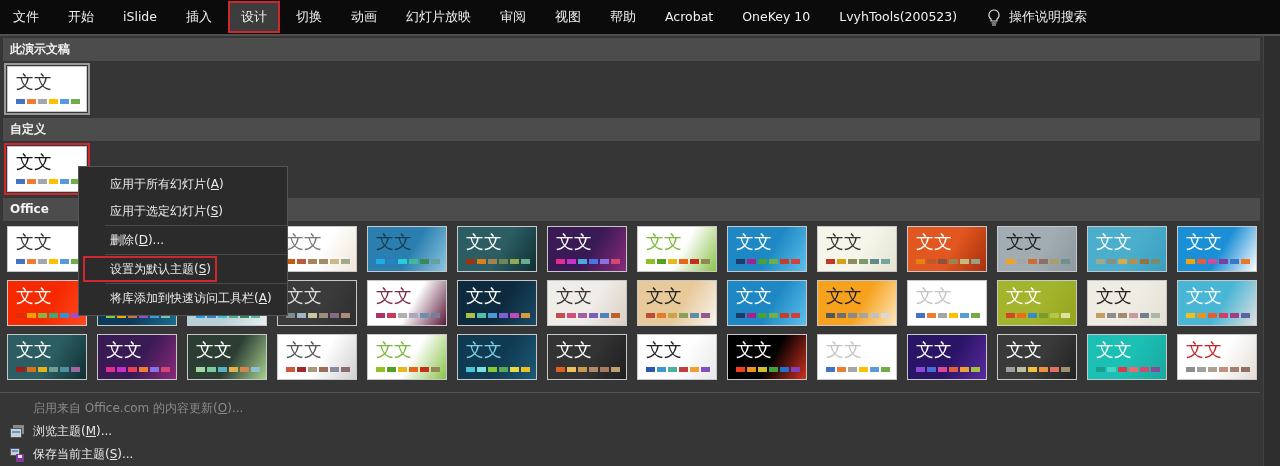  Describe the element at coordinates (150, 269) in the screenshot. I see `context-menu-item: 设置为默认主题(S)` at that location.